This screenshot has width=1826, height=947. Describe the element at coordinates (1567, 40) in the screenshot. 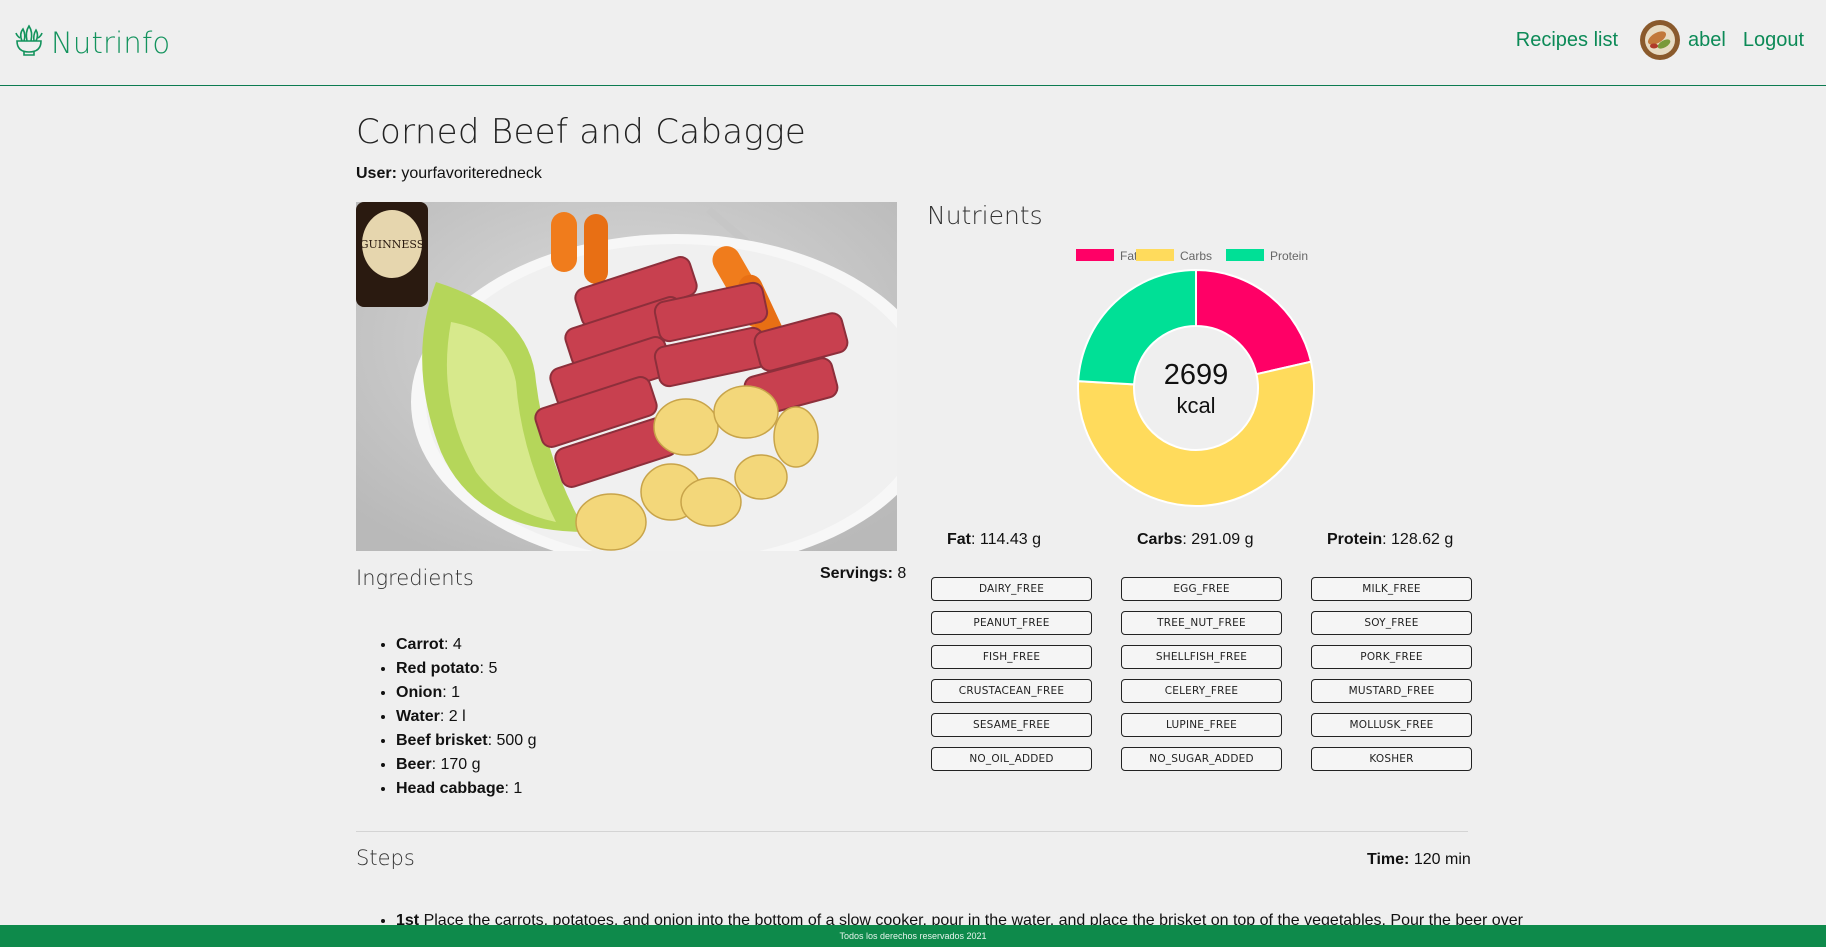

I see `recipes-list-link: Recipes list` at that location.